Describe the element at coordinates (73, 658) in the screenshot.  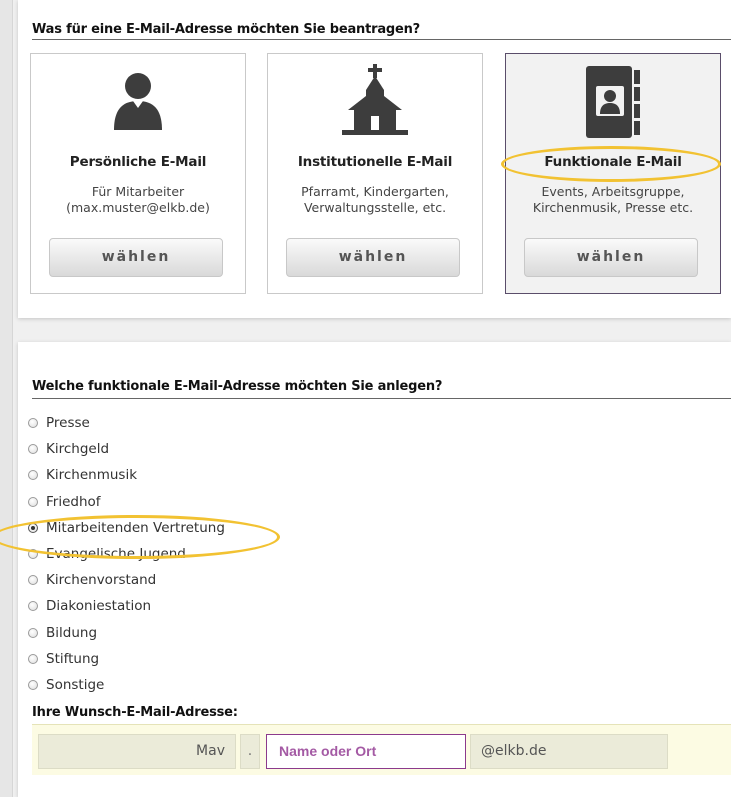
I see `radio-label: Stiftung` at that location.